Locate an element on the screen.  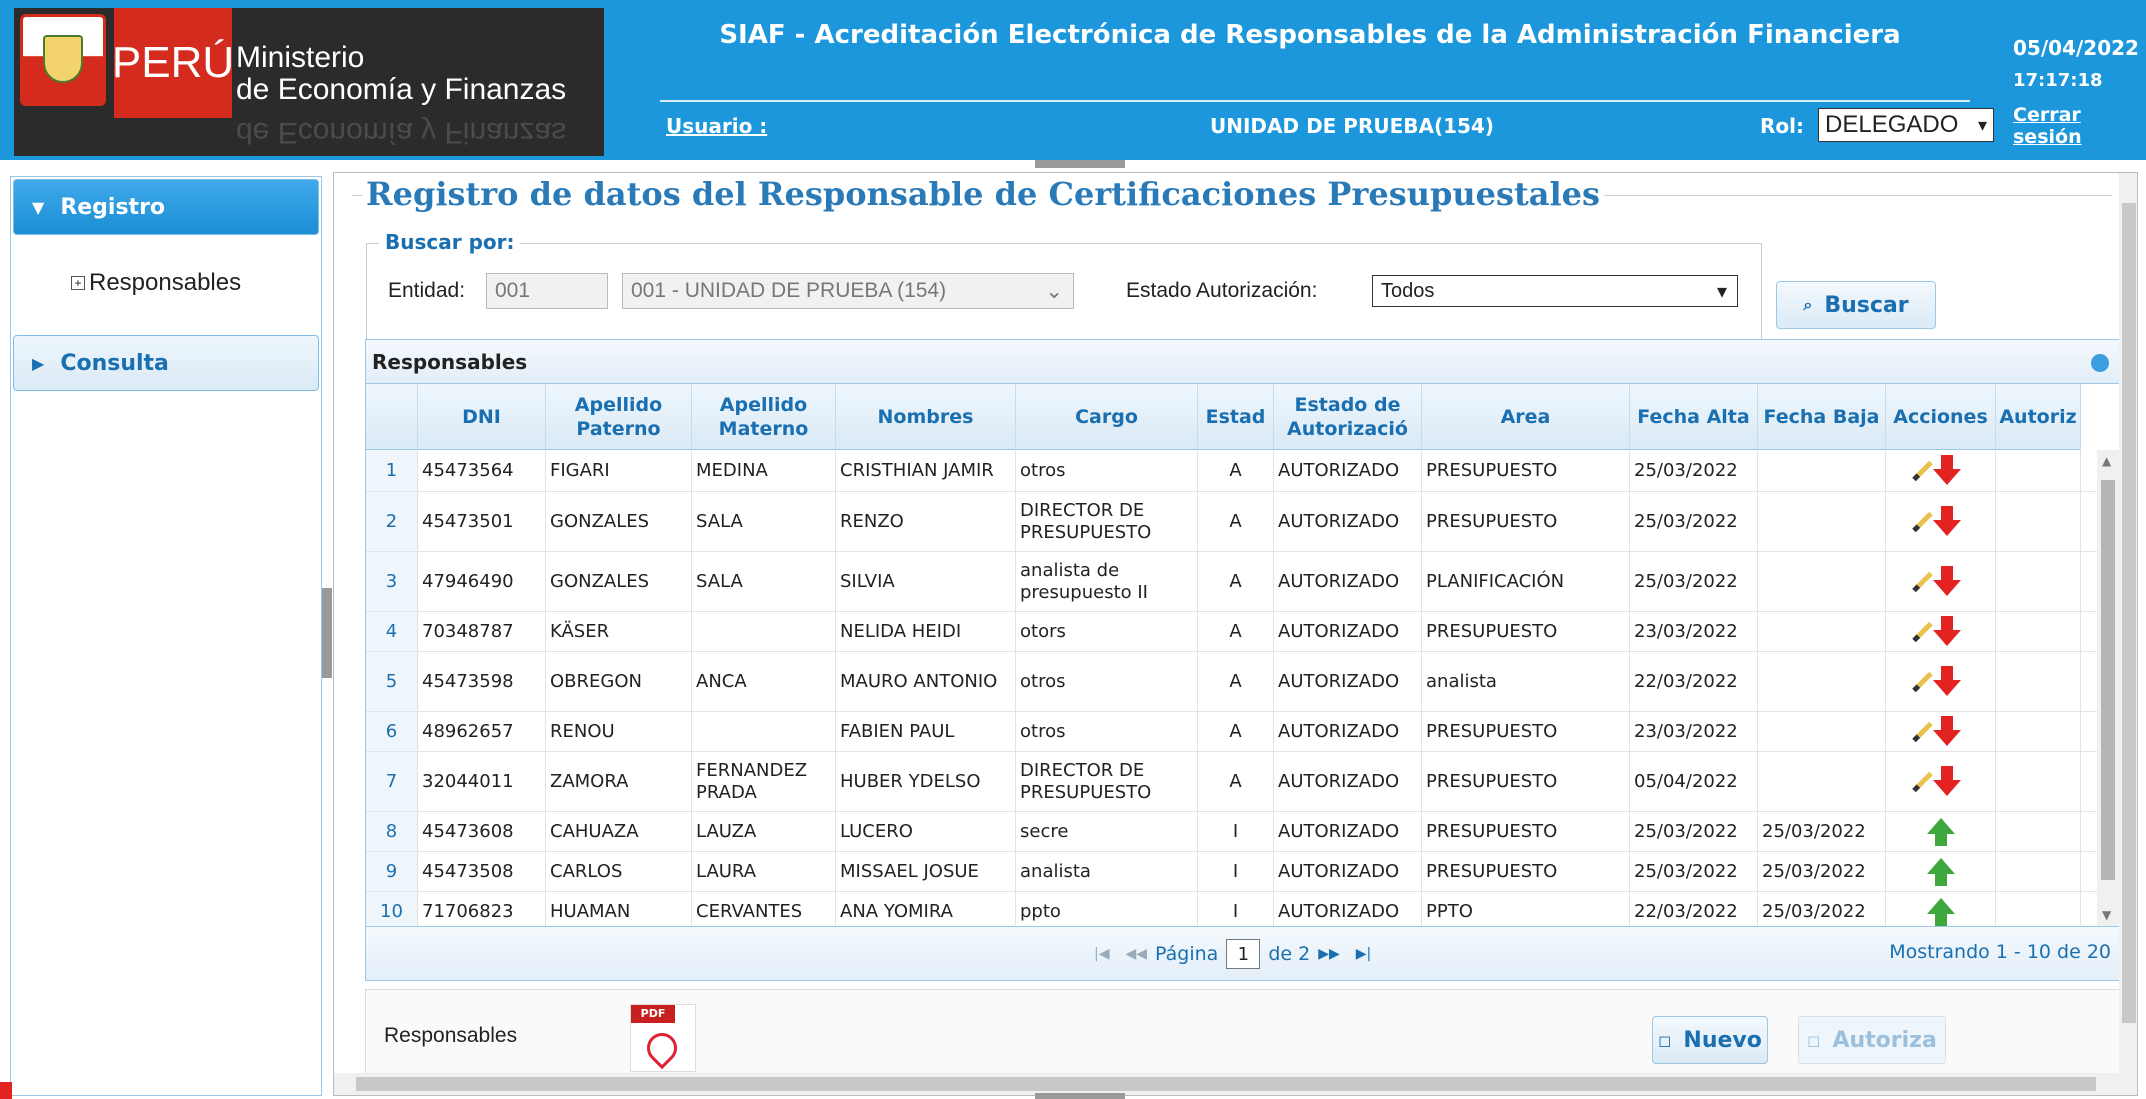
nuevo-button: ◻ Nuevo is located at coordinates (1710, 1040).